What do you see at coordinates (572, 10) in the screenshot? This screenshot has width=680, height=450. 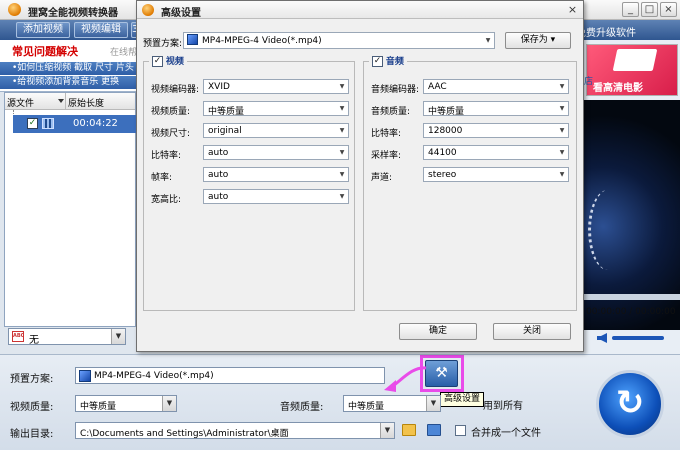 I see `dialog-close-button: ×` at bounding box center [572, 10].